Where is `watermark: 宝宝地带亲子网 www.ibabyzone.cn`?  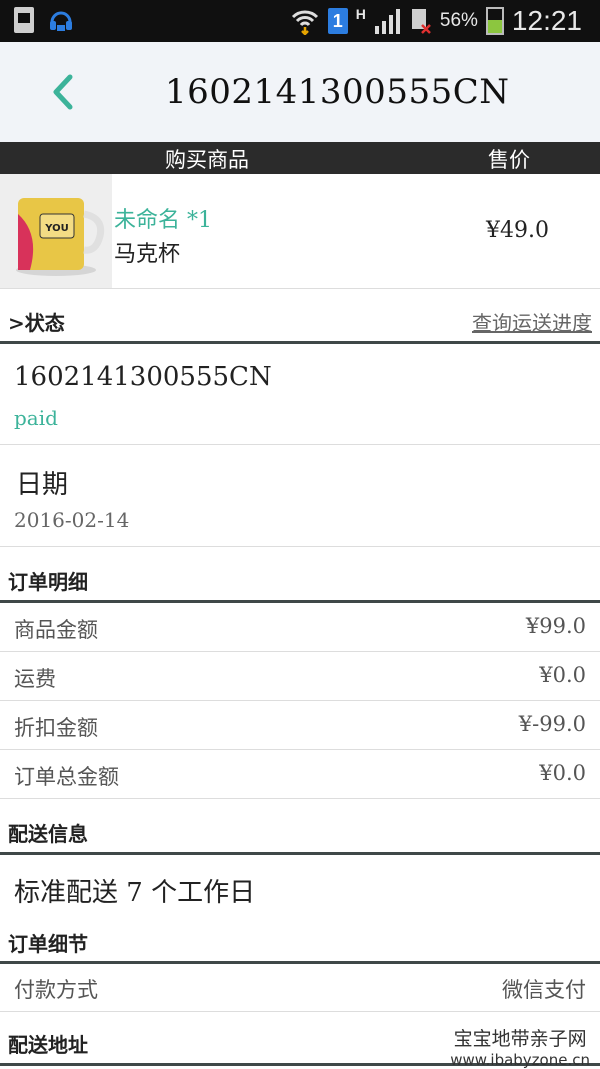
watermark: 宝宝地带亲子网 www.ibabyzone.cn is located at coordinates (520, 1046).